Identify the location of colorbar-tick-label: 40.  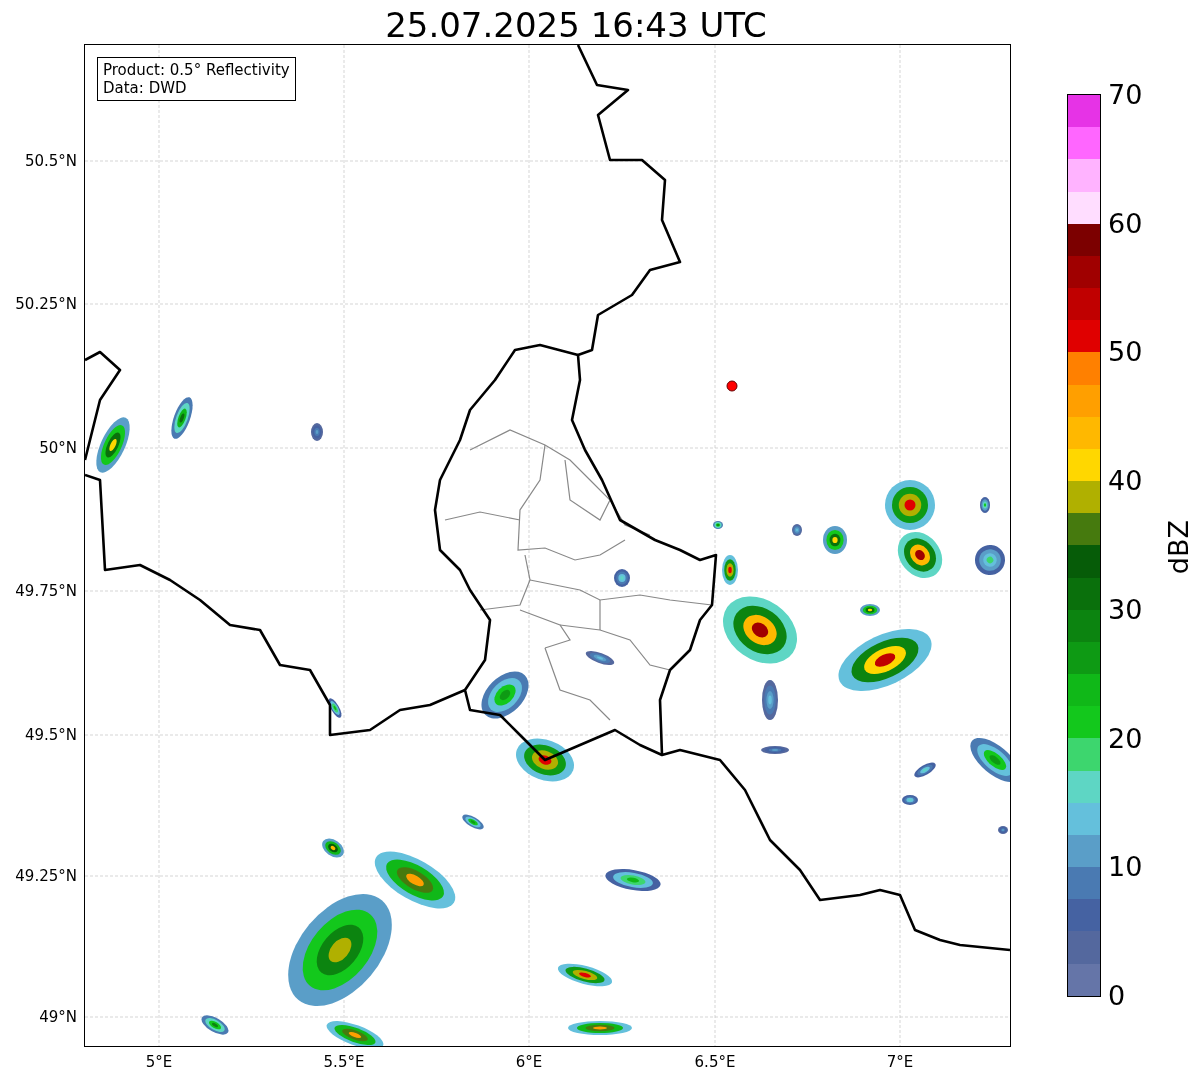
(1125, 481).